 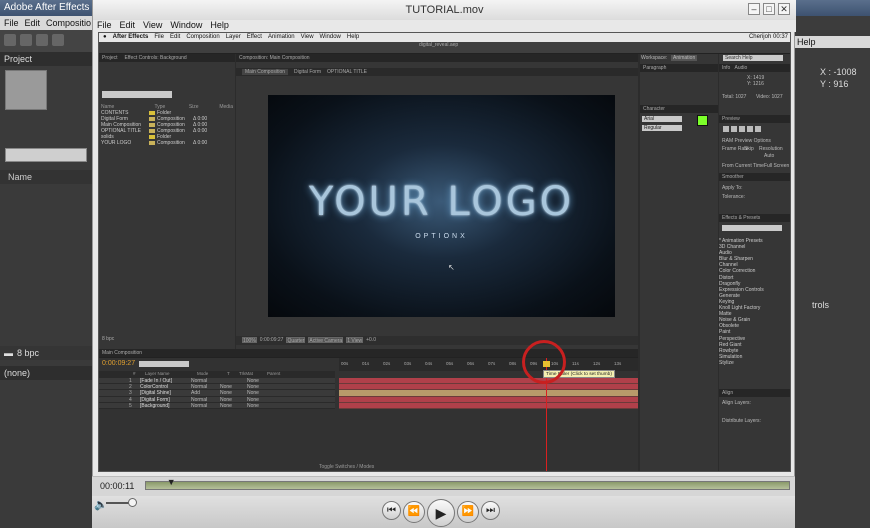 What do you see at coordinates (726, 129) in the screenshot?
I see `first-frame-icon` at bounding box center [726, 129].